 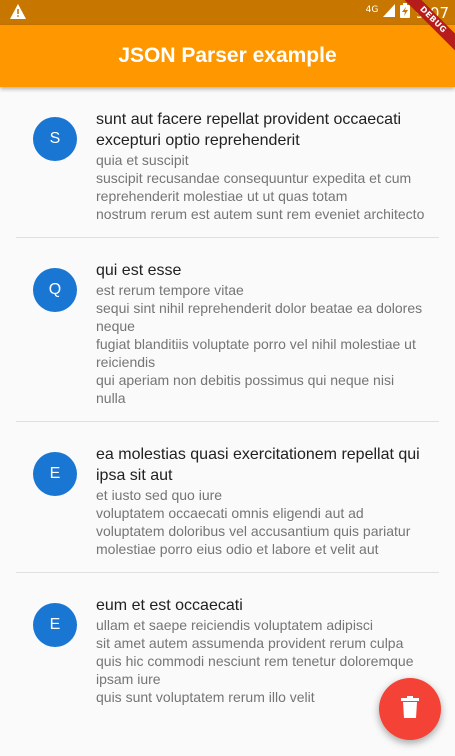 I want to click on post-title: qui est esse, so click(x=139, y=270).